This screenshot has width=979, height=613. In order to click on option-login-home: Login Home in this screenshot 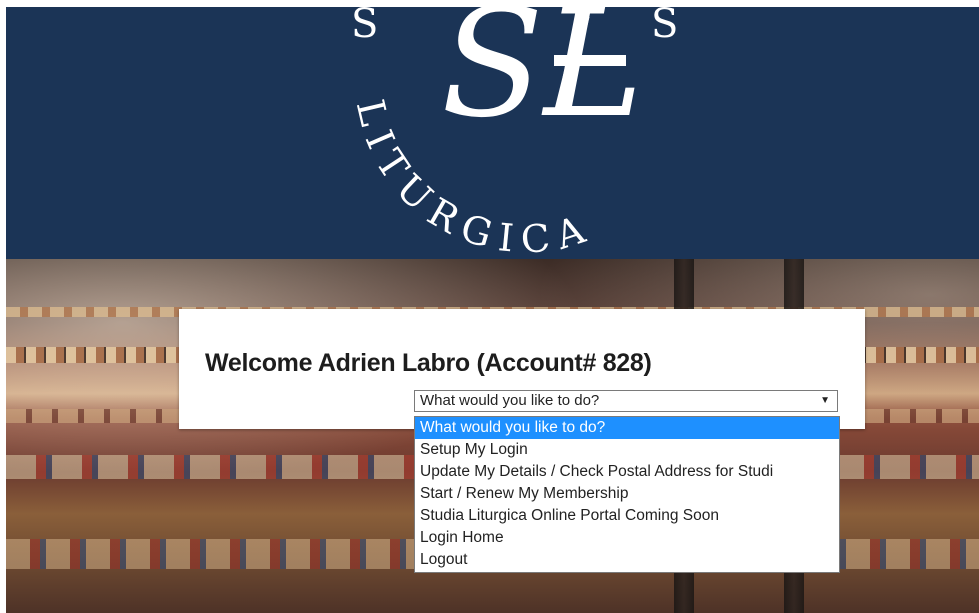, I will do `click(627, 538)`.